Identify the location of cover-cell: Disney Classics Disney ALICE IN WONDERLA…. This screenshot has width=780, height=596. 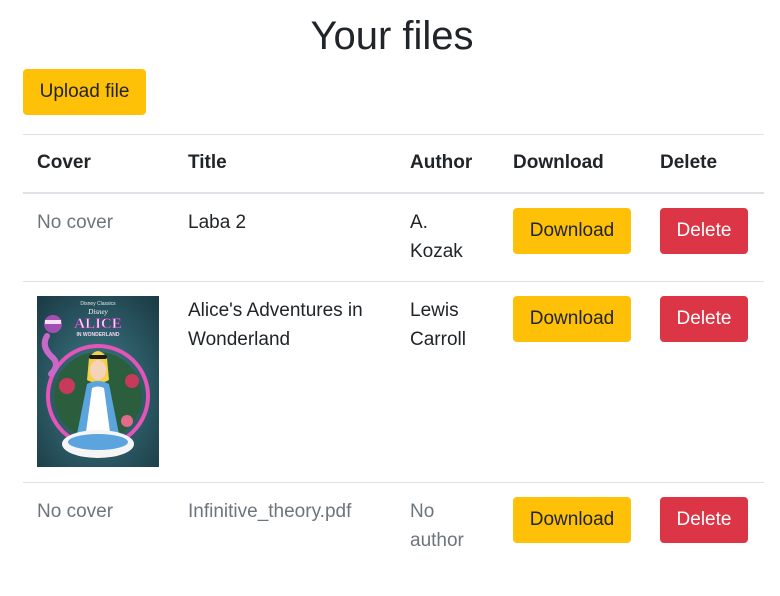
(98, 382).